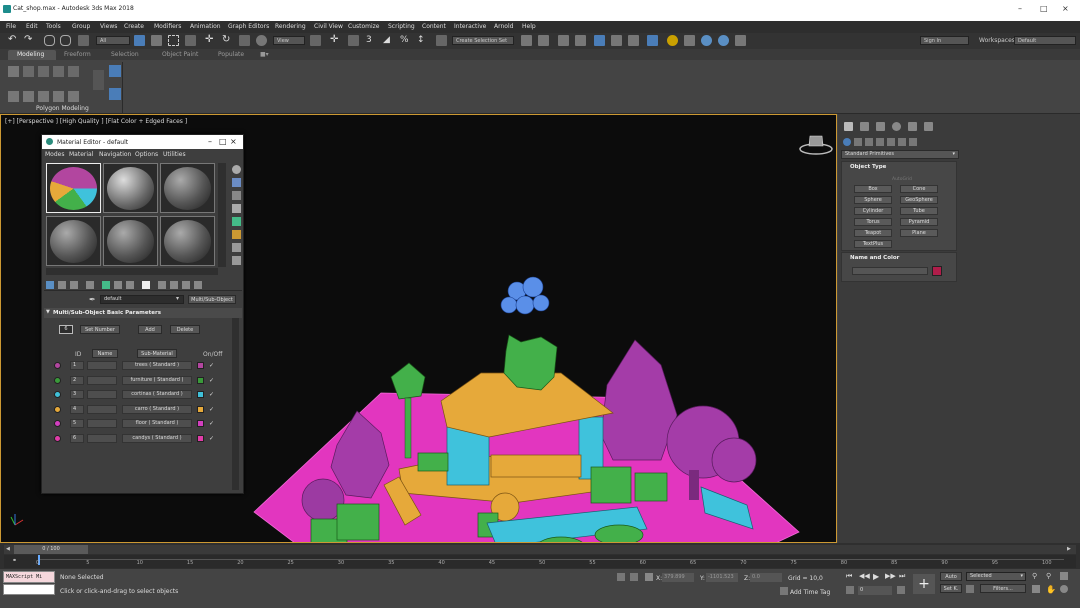  What do you see at coordinates (353, 40) in the screenshot?
I see `keyboard-shortcut-icon` at bounding box center [353, 40].